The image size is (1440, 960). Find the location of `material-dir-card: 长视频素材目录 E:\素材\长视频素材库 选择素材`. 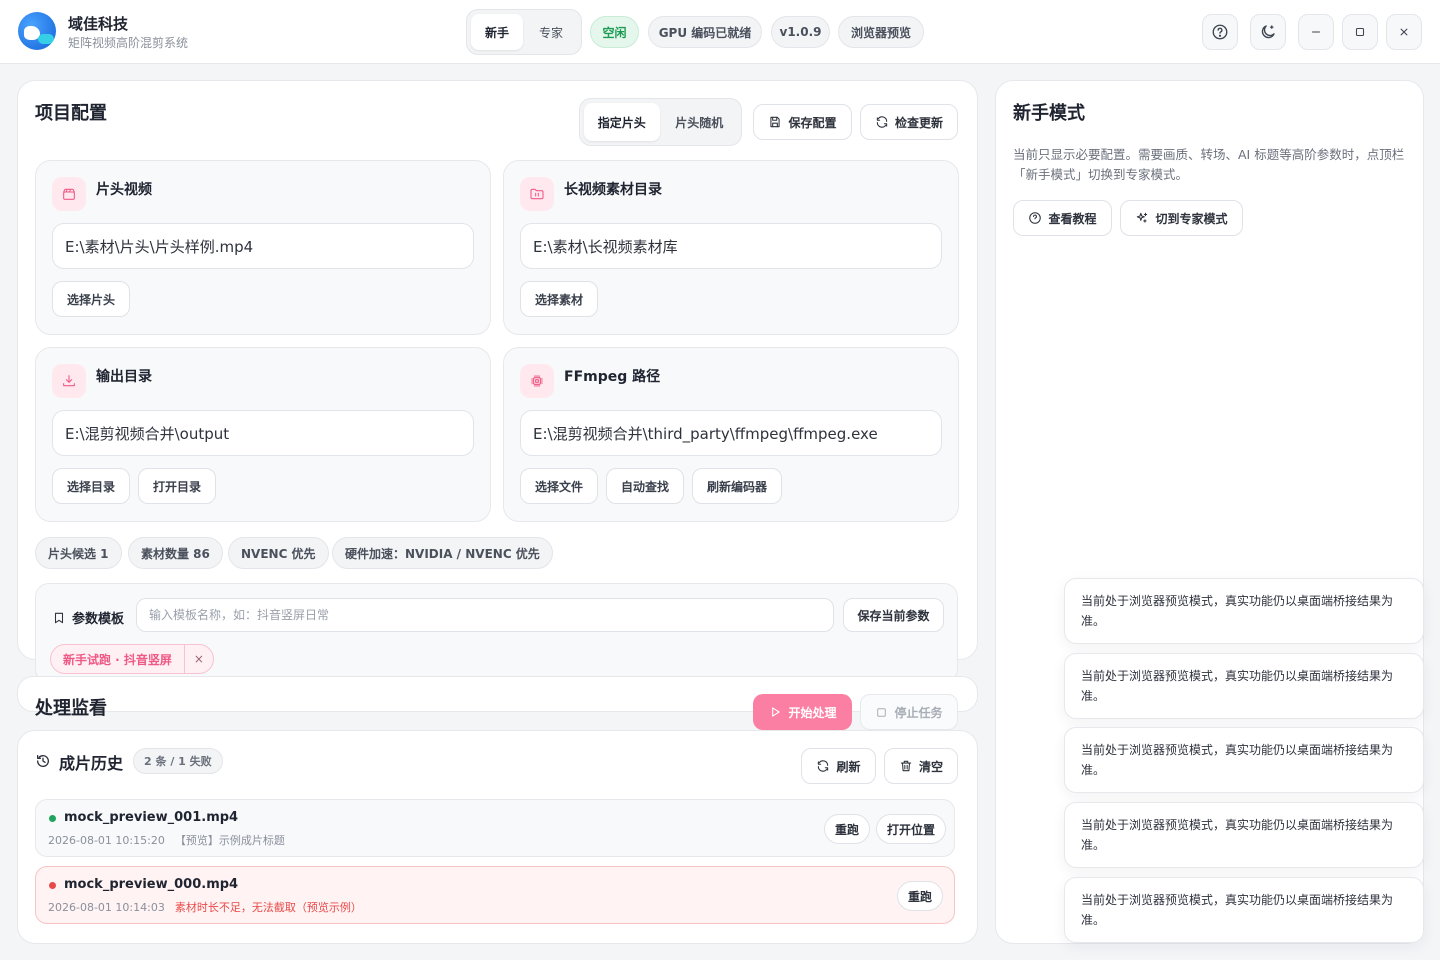

material-dir-card: 长视频素材目录 E:\素材\长视频素材库 选择素材 is located at coordinates (731, 247).